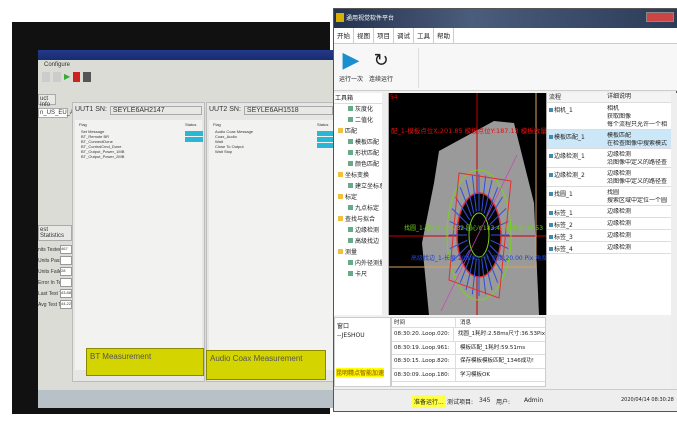 This screenshot has width=677, height=421. What do you see at coordinates (609, 224) in the screenshot?
I see `flow-row: 标签_2 边缘检测` at bounding box center [609, 224].